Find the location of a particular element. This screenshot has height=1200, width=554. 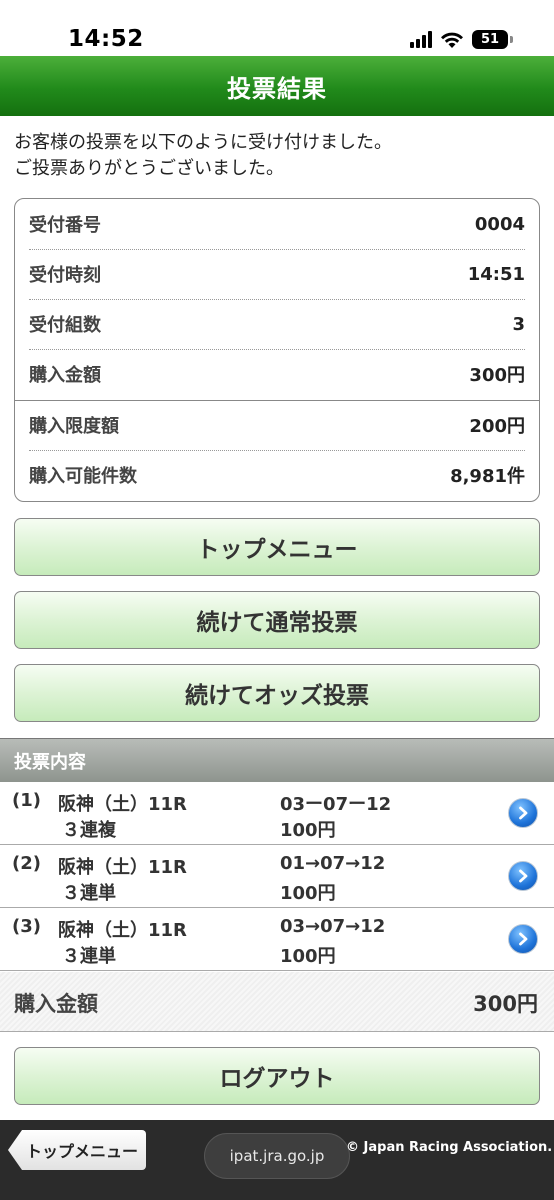

status-bar: 14:52 51 is located at coordinates (277, 28).